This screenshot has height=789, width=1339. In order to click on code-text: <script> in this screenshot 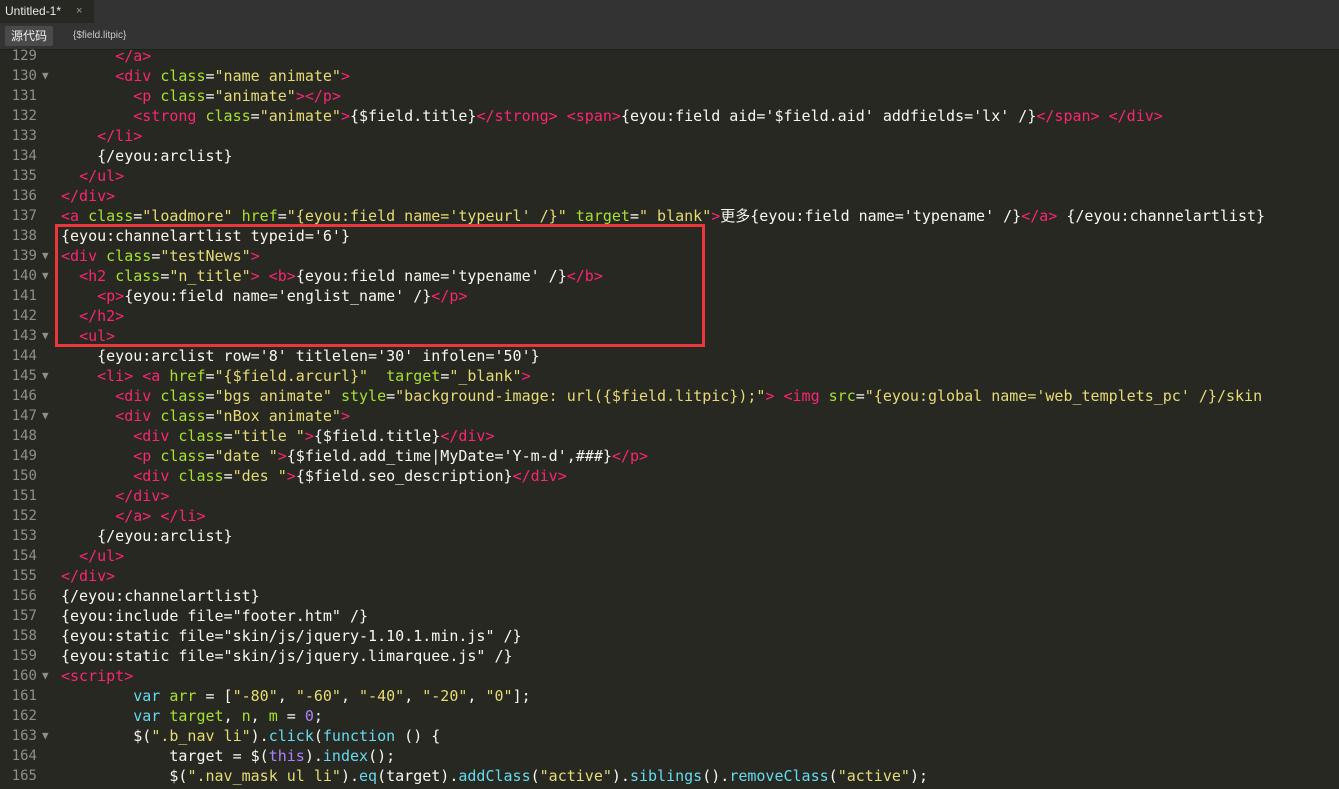, I will do `click(97, 676)`.